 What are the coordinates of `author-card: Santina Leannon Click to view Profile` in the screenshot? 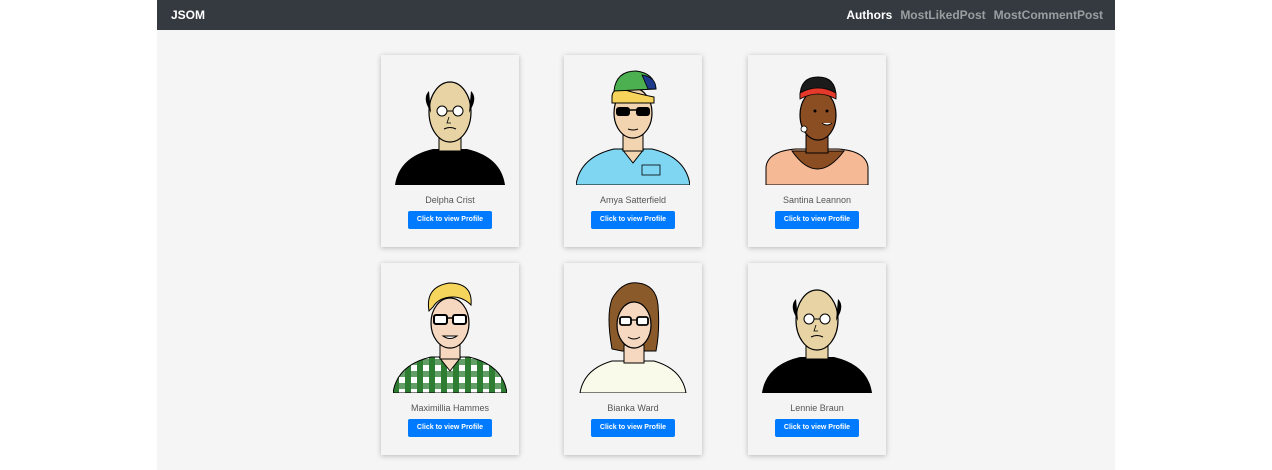 It's located at (817, 151).